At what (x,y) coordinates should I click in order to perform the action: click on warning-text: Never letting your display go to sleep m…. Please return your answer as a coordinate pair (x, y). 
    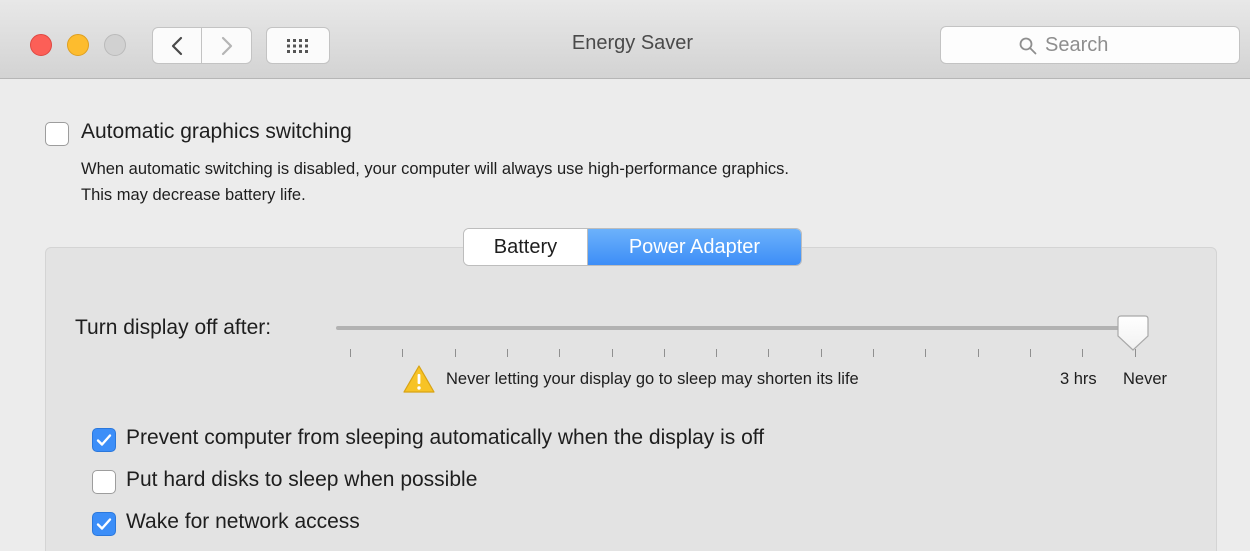
    Looking at the image, I should click on (652, 378).